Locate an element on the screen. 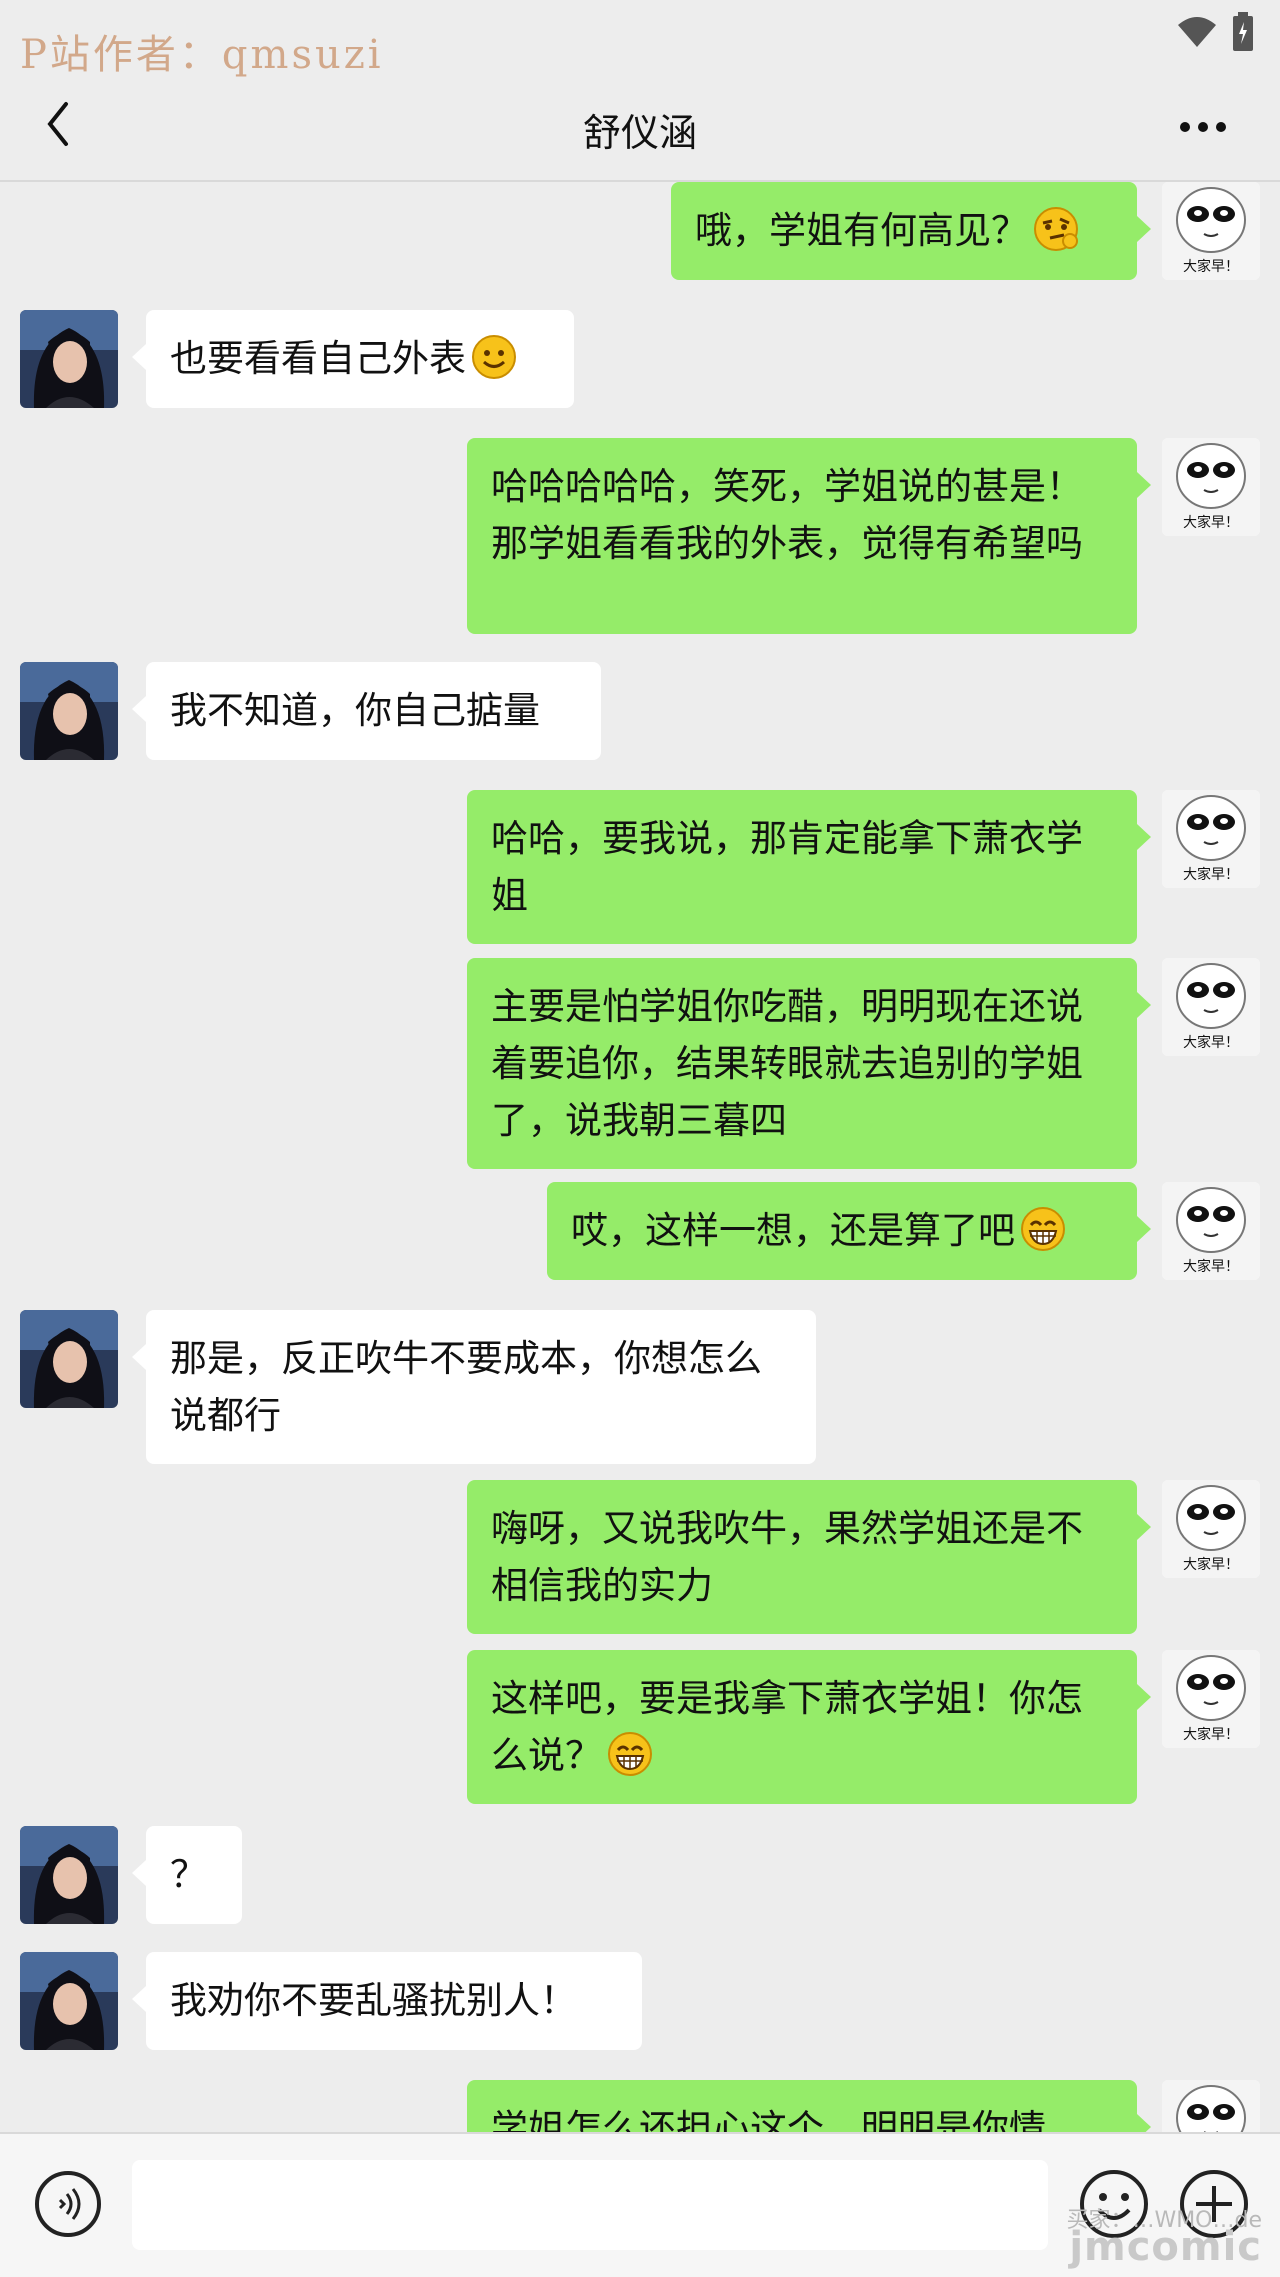  outgoing-message: 大家早！ 这样吧，要是我拿下萧衣学姐！你怎么说？ is located at coordinates (640, 1727).